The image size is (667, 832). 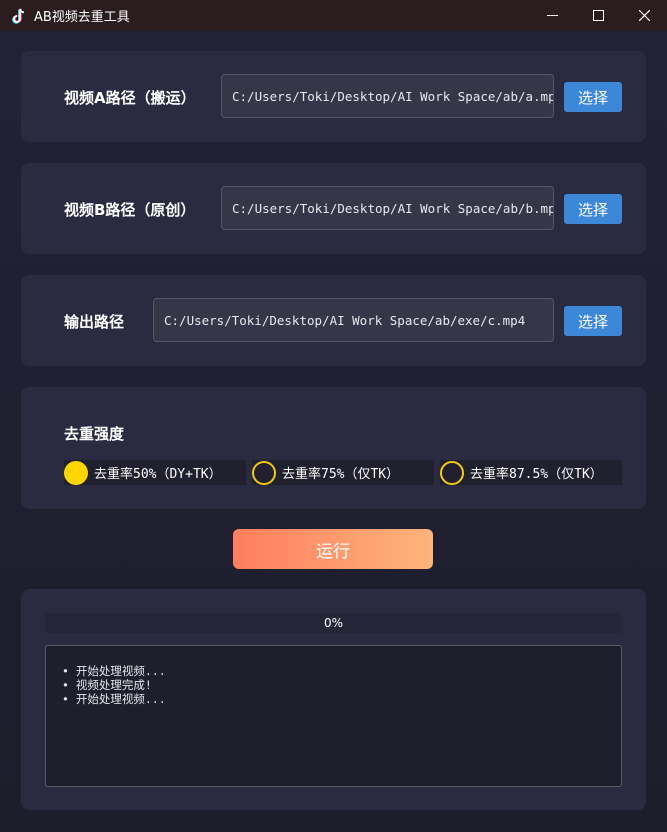 What do you see at coordinates (333, 15) in the screenshot?
I see `title-bar: AB视频去重工具` at bounding box center [333, 15].